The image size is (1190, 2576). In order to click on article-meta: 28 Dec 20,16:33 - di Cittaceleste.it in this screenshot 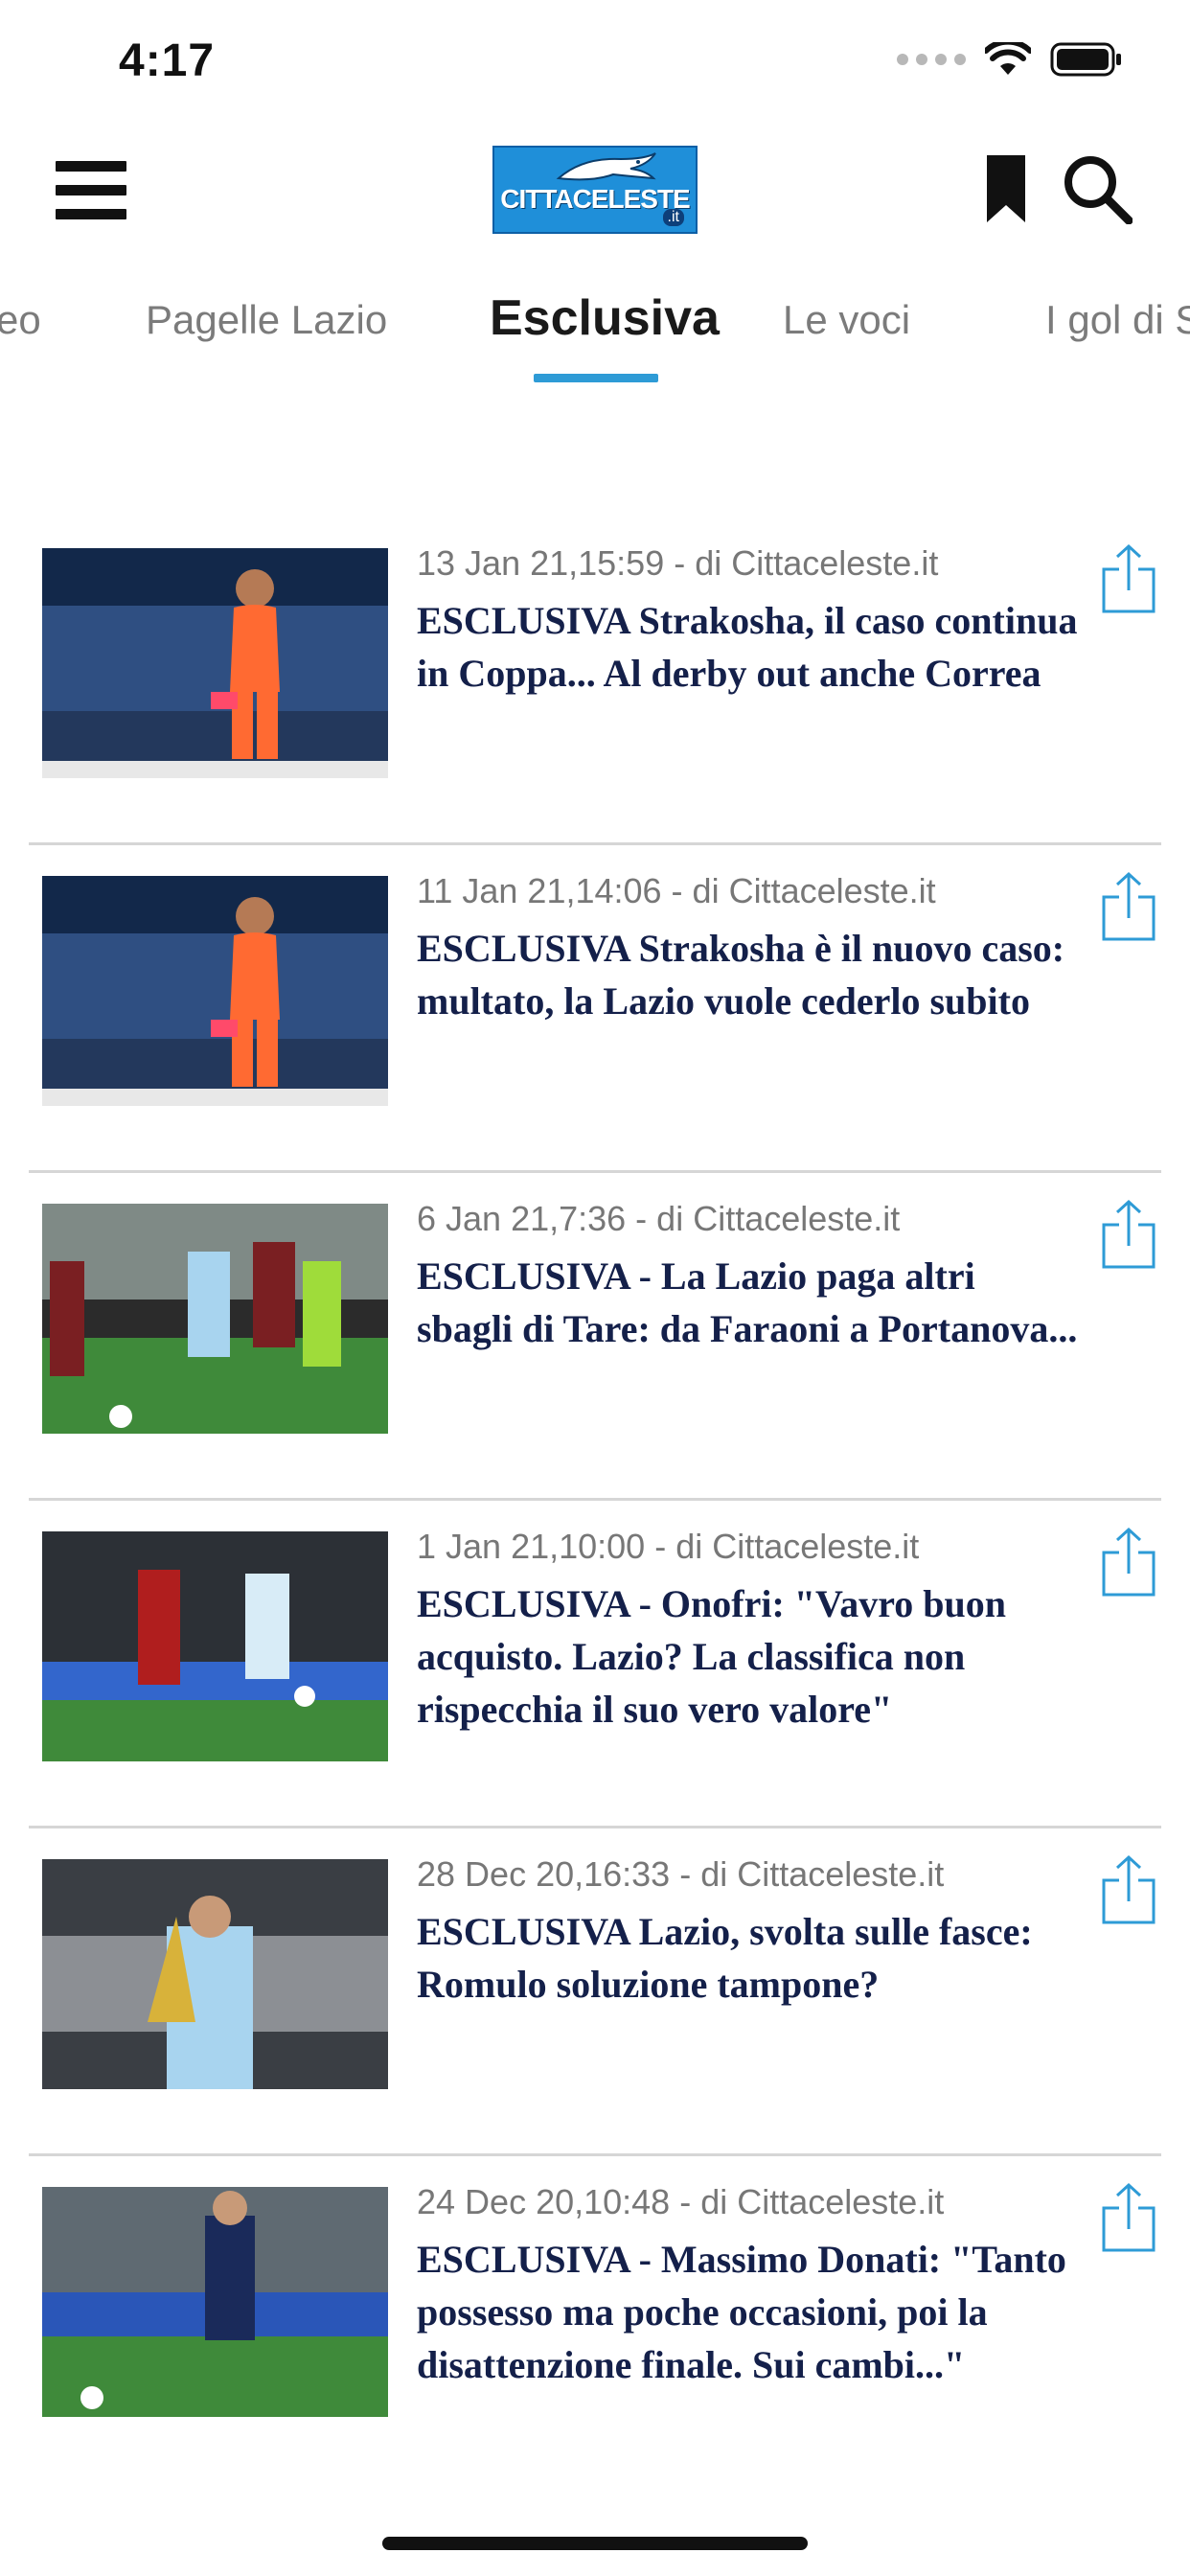, I will do `click(681, 1874)`.